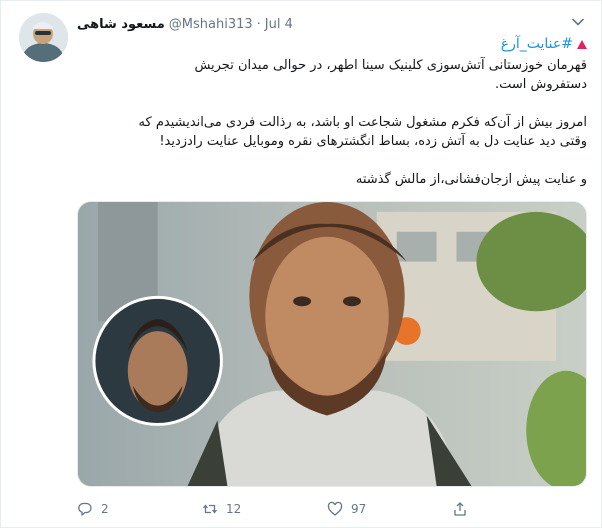 The image size is (602, 528). Describe the element at coordinates (578, 22) in the screenshot. I see `chevron-down-icon` at that location.